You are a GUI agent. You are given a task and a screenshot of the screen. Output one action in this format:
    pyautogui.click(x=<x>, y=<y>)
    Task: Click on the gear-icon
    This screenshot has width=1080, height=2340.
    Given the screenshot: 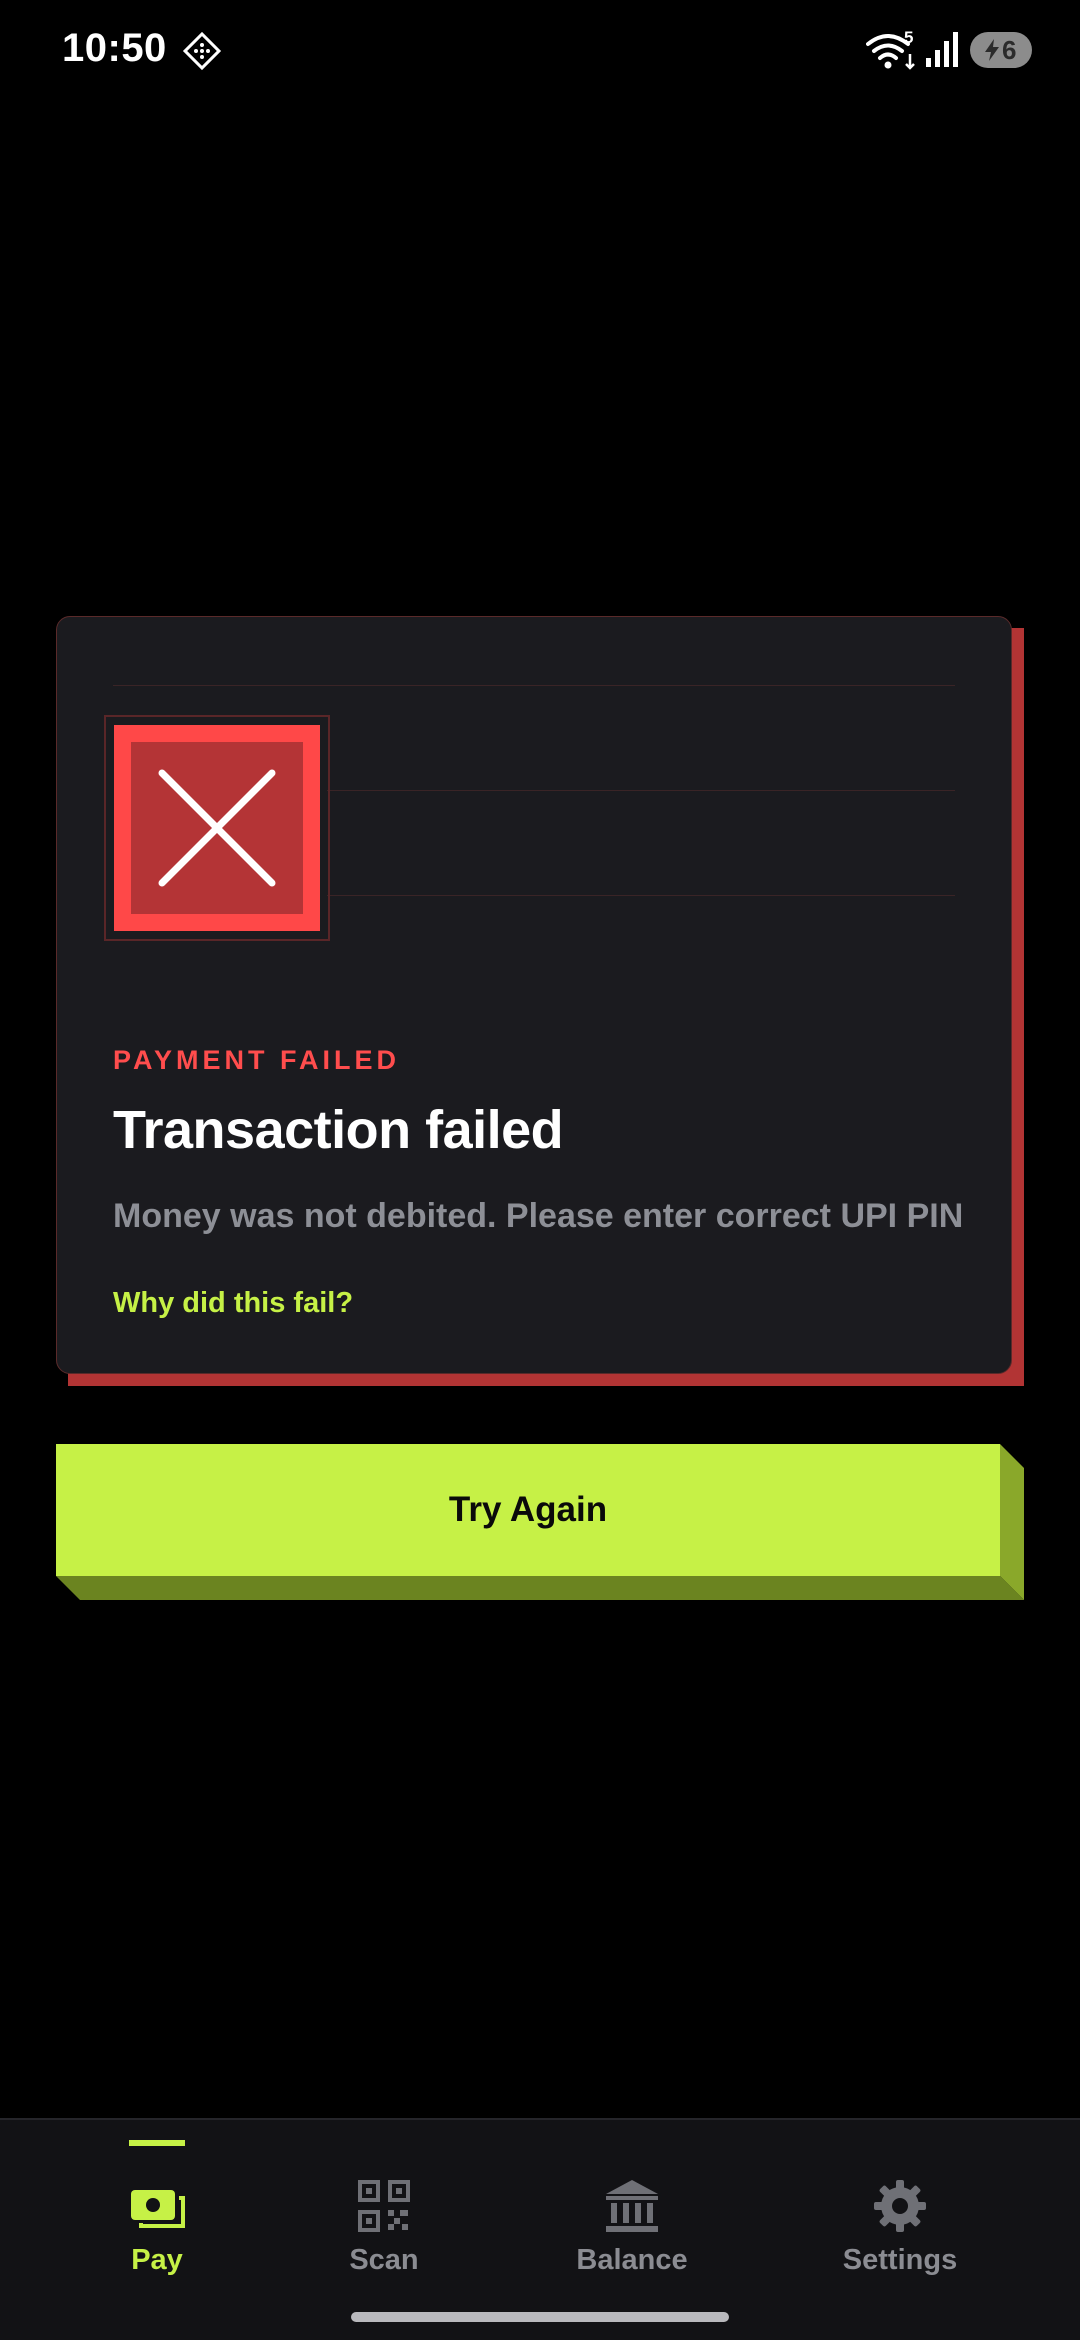 What is the action you would take?
    pyautogui.click(x=900, y=2206)
    